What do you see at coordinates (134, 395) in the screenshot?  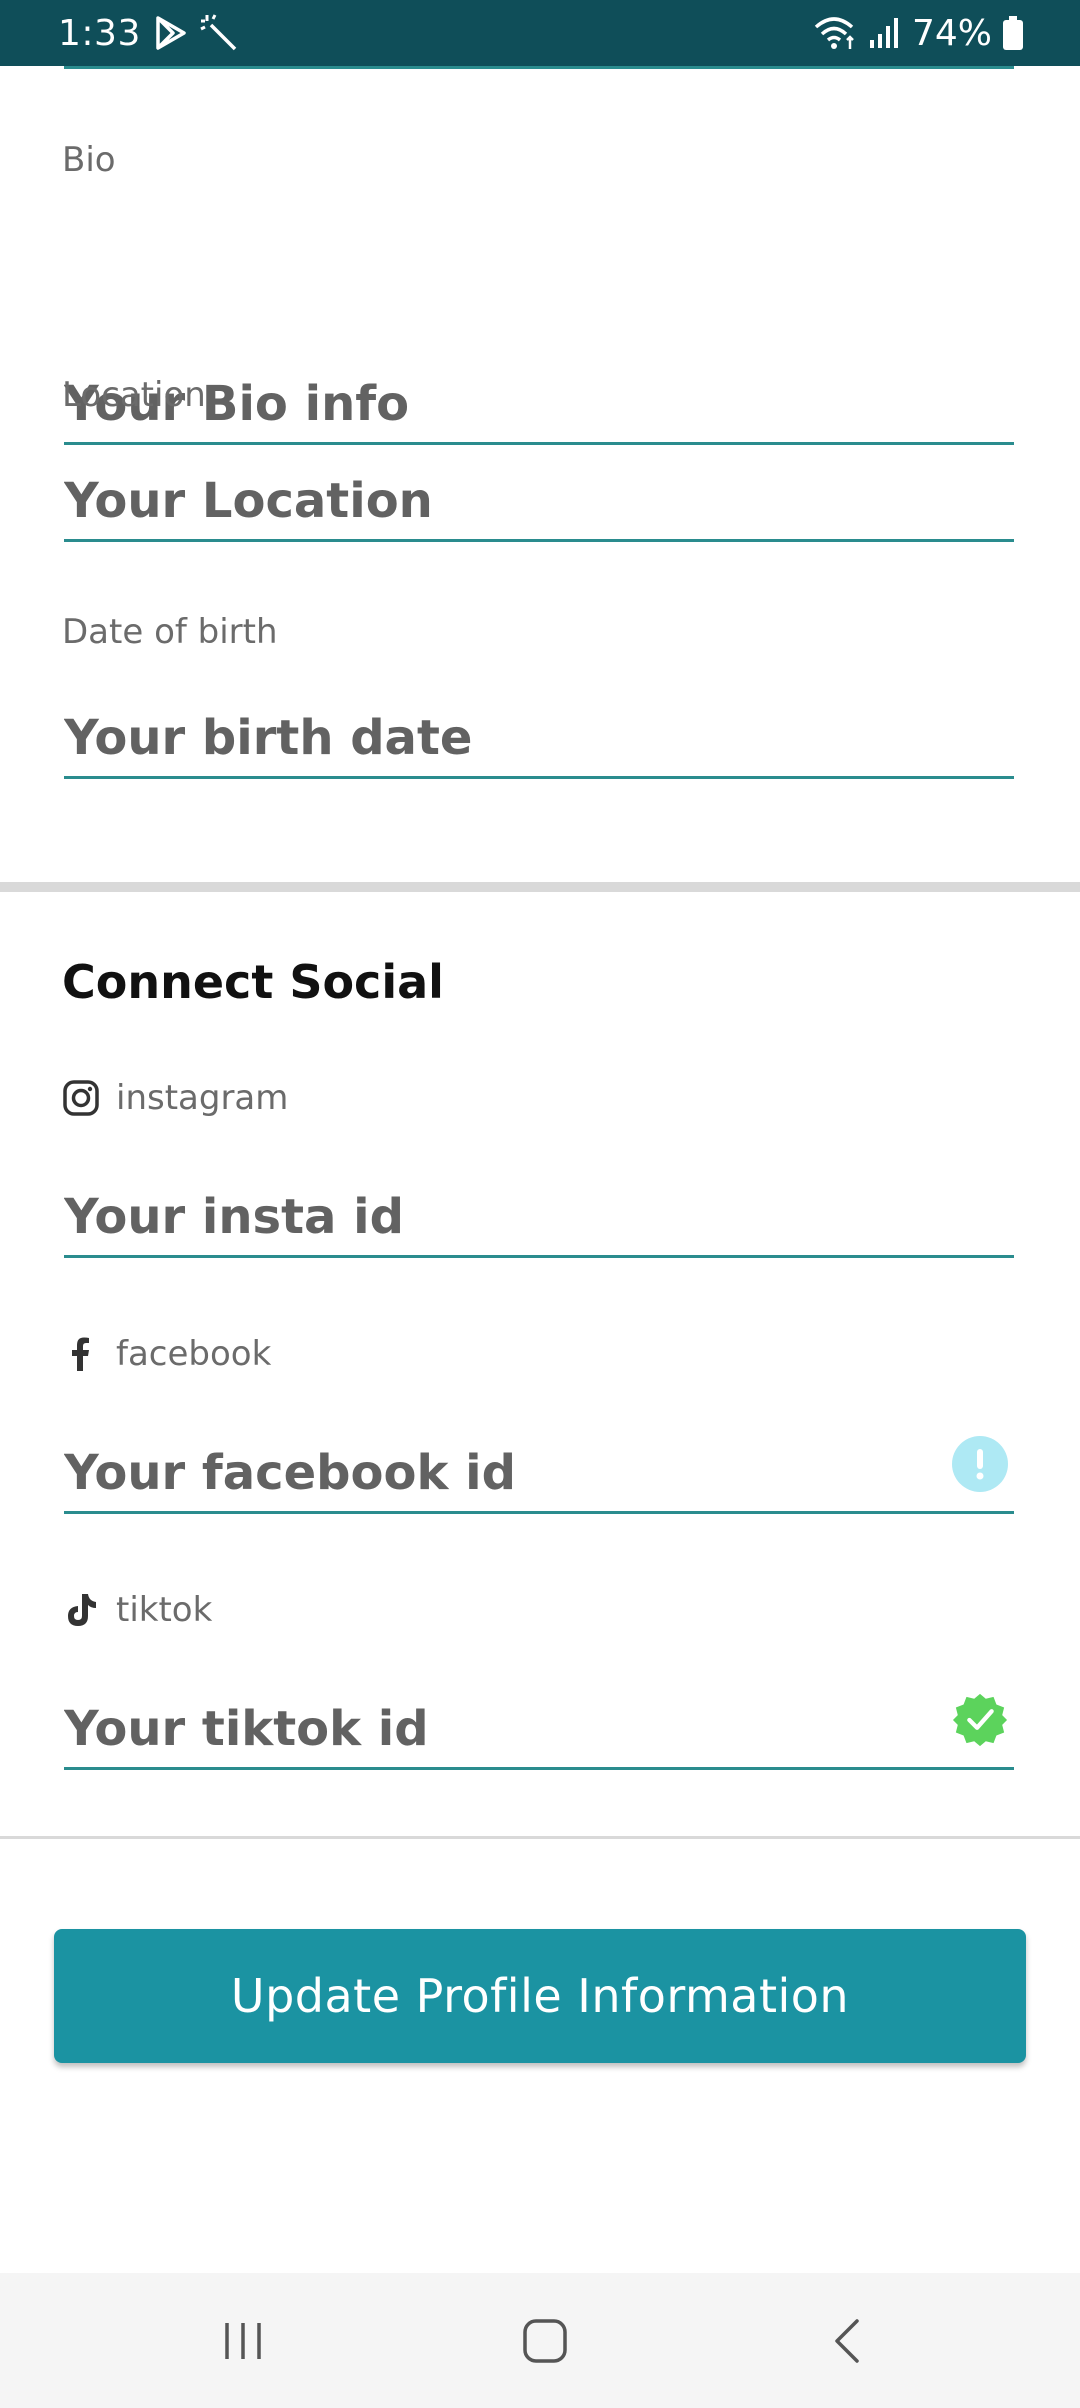 I see `location-label: Location` at bounding box center [134, 395].